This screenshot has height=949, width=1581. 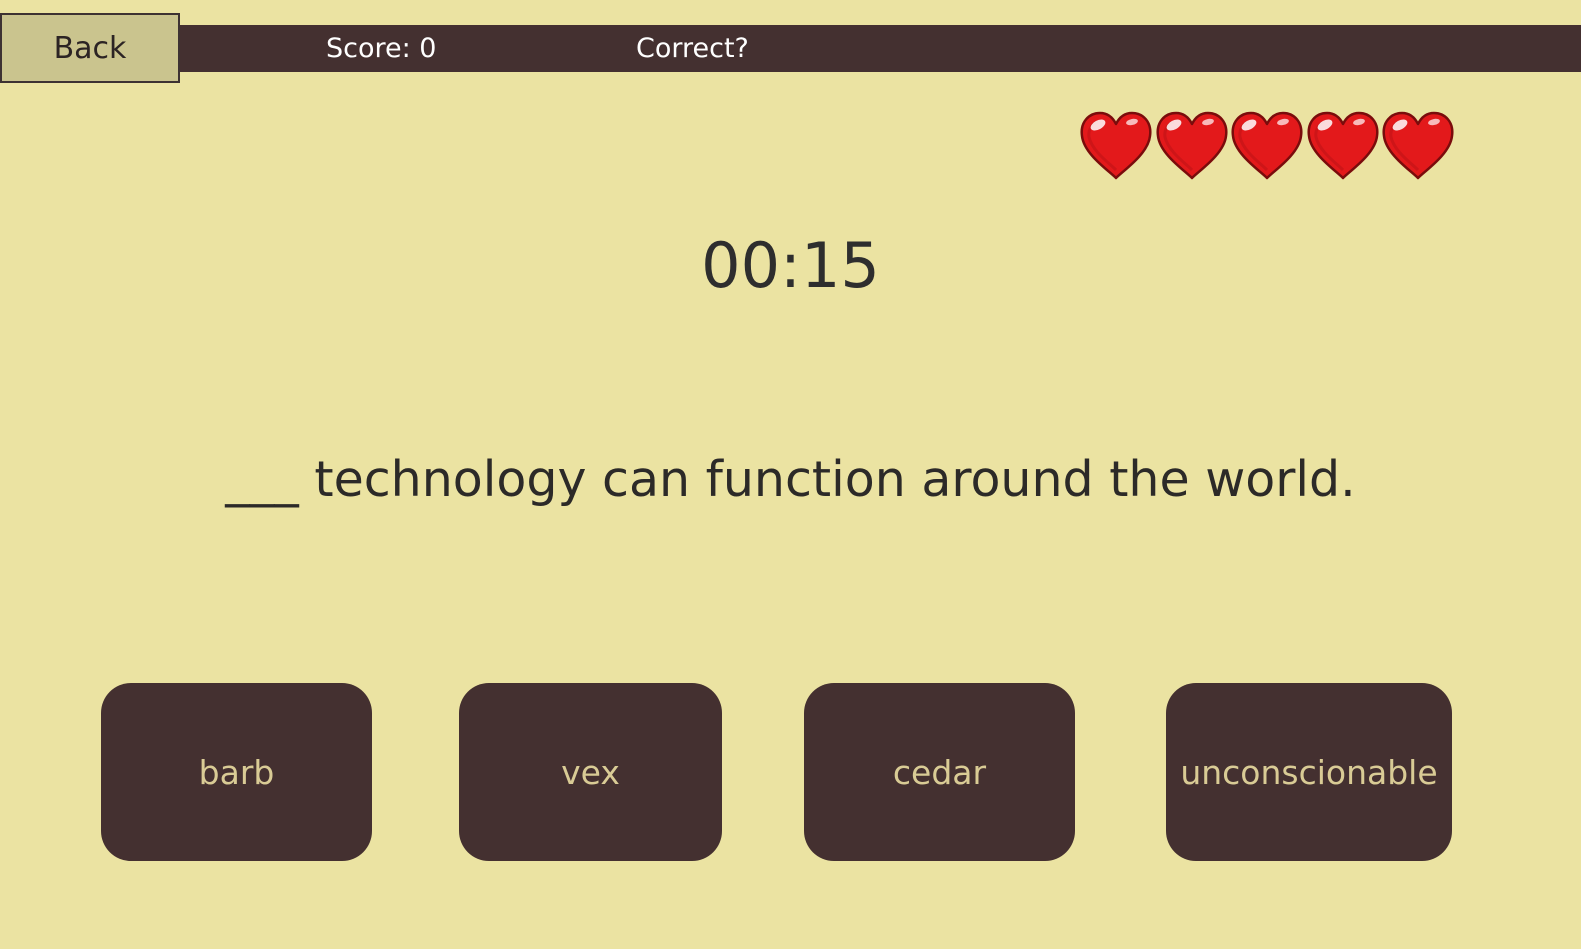 What do you see at coordinates (236, 772) in the screenshot?
I see `answer-button-1: barb` at bounding box center [236, 772].